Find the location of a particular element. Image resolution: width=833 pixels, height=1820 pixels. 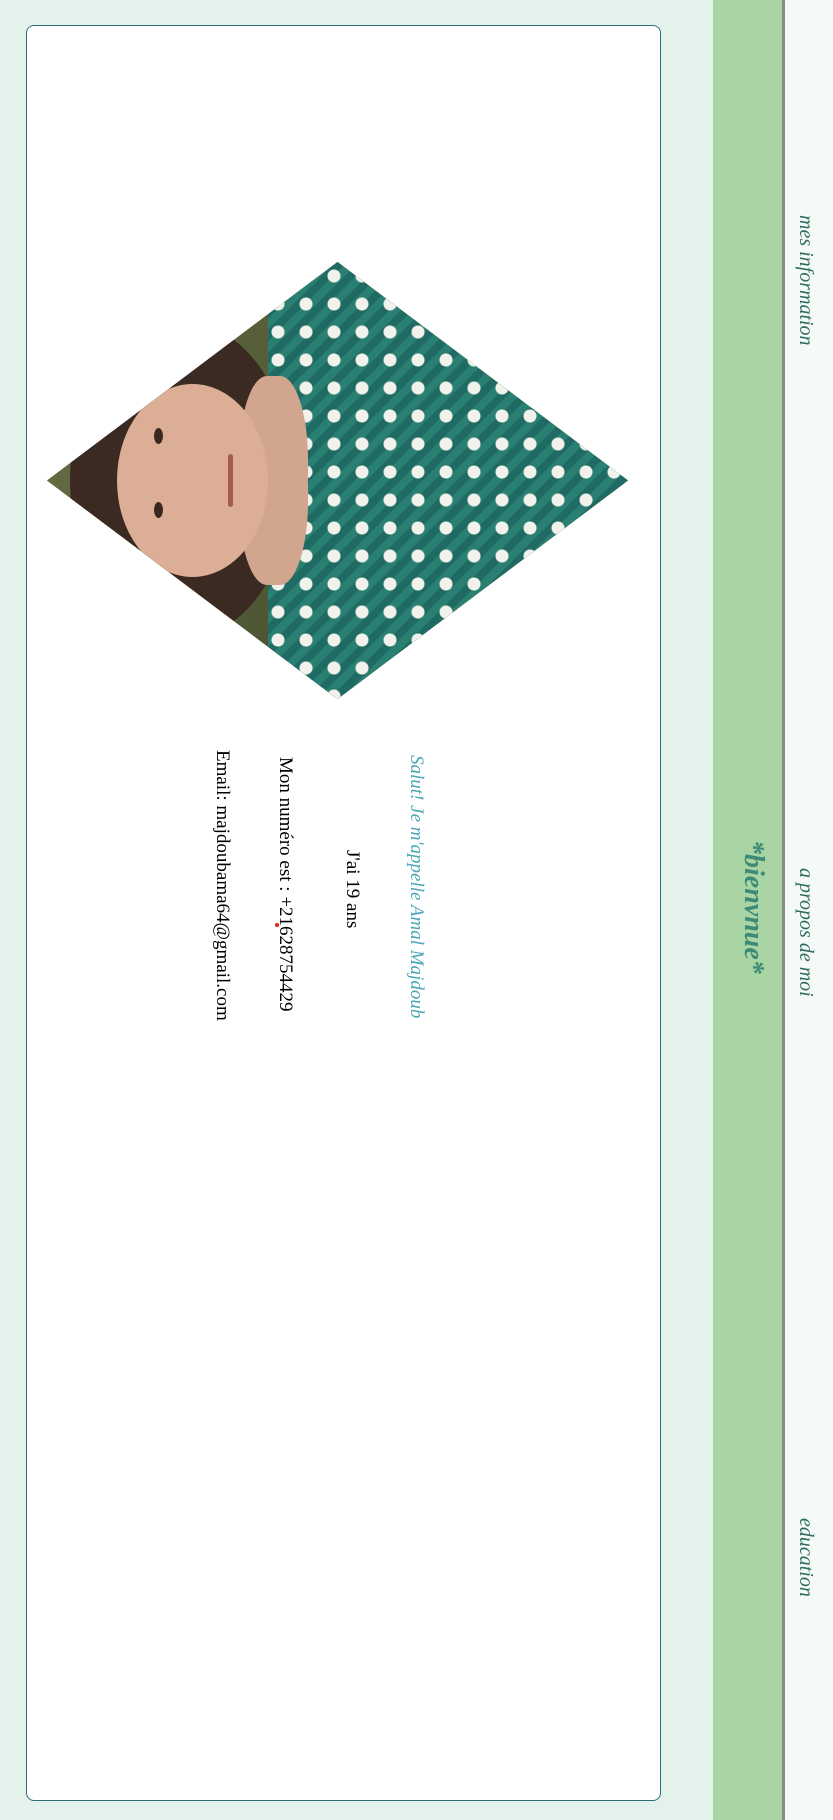

email-text: Email: majdoubama64@gmail.com is located at coordinates (222, 885).